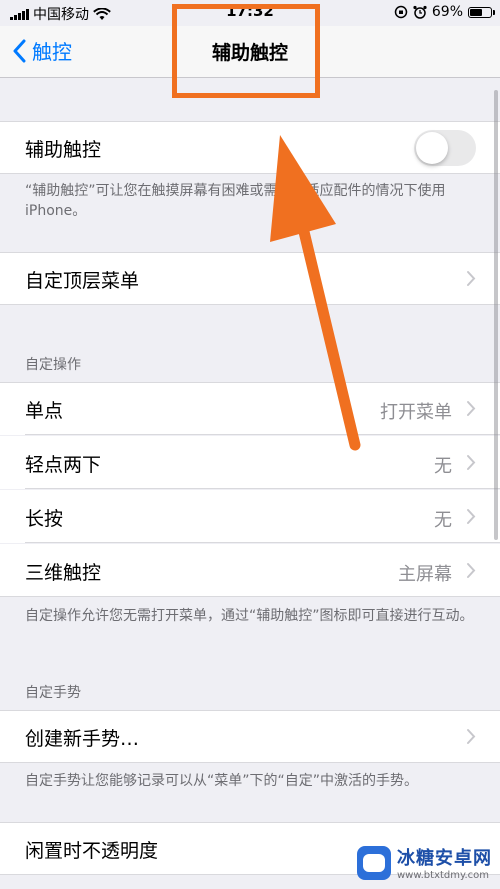  Describe the element at coordinates (250, 570) in the screenshot. I see `action-row-3d-touch: 三维触控 主屏幕` at that location.